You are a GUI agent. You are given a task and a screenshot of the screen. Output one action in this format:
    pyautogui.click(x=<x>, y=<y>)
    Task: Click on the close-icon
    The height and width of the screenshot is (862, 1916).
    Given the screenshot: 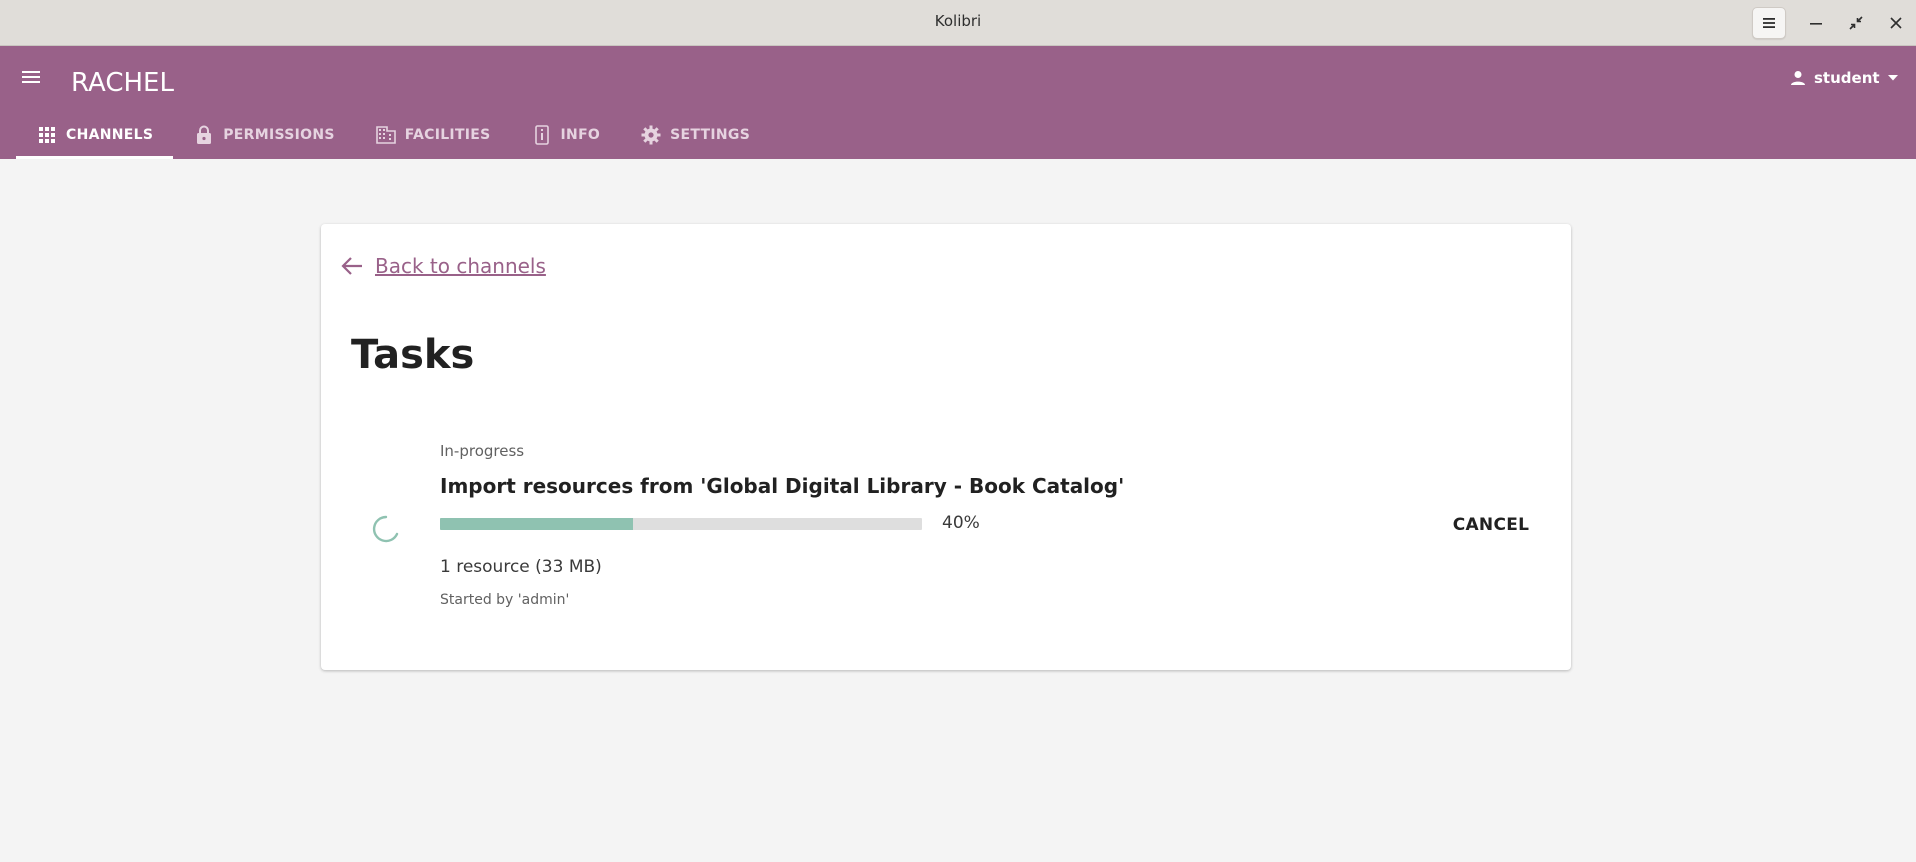 What is the action you would take?
    pyautogui.click(x=1896, y=23)
    